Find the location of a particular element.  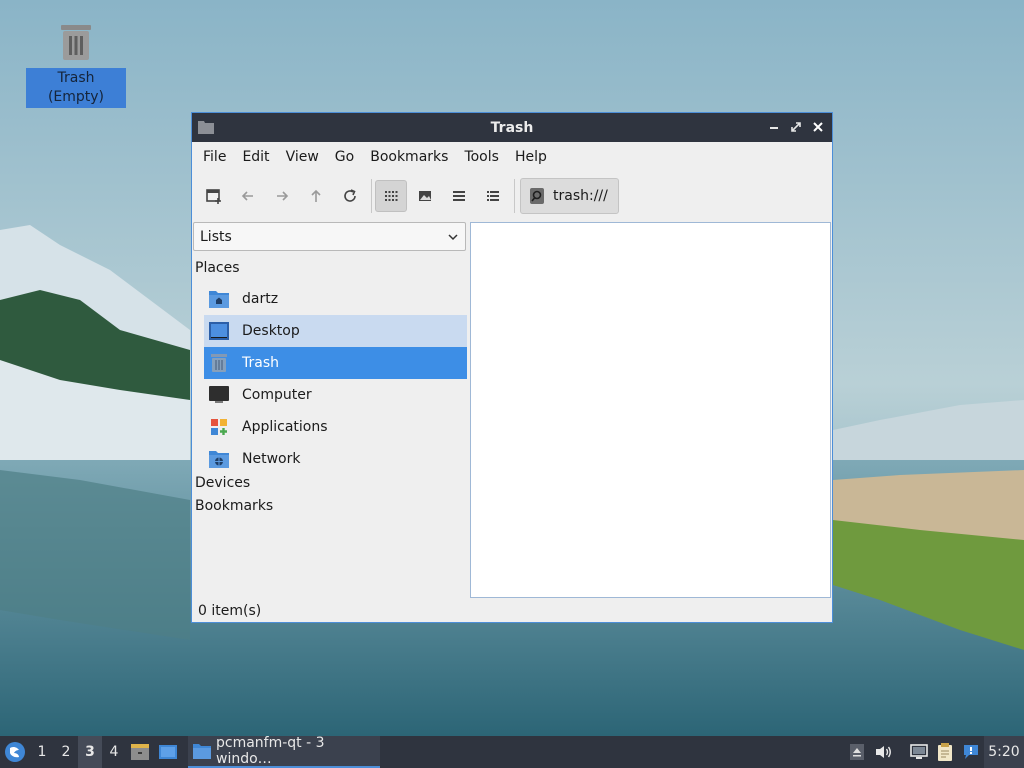

close-button is located at coordinates (818, 127).